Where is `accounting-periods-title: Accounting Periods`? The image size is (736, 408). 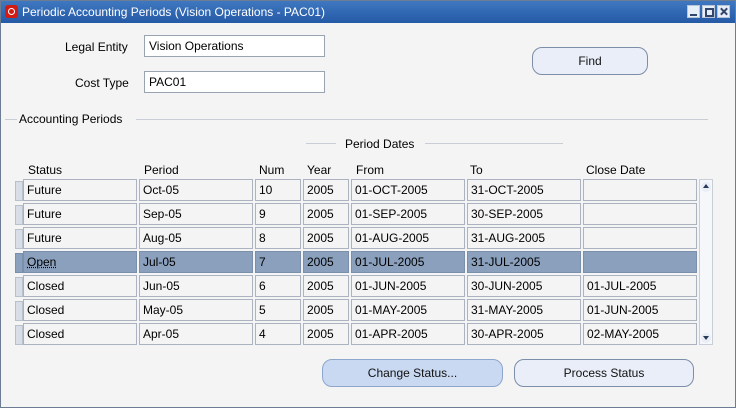 accounting-periods-title: Accounting Periods is located at coordinates (71, 119).